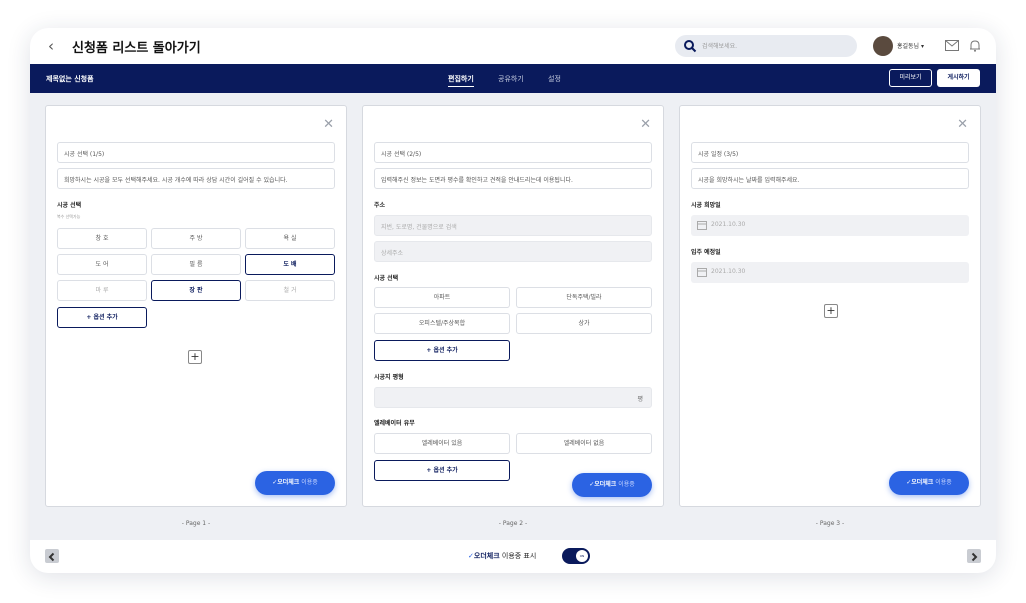  Describe the element at coordinates (380, 205) in the screenshot. I see `address-label: 주소` at that location.